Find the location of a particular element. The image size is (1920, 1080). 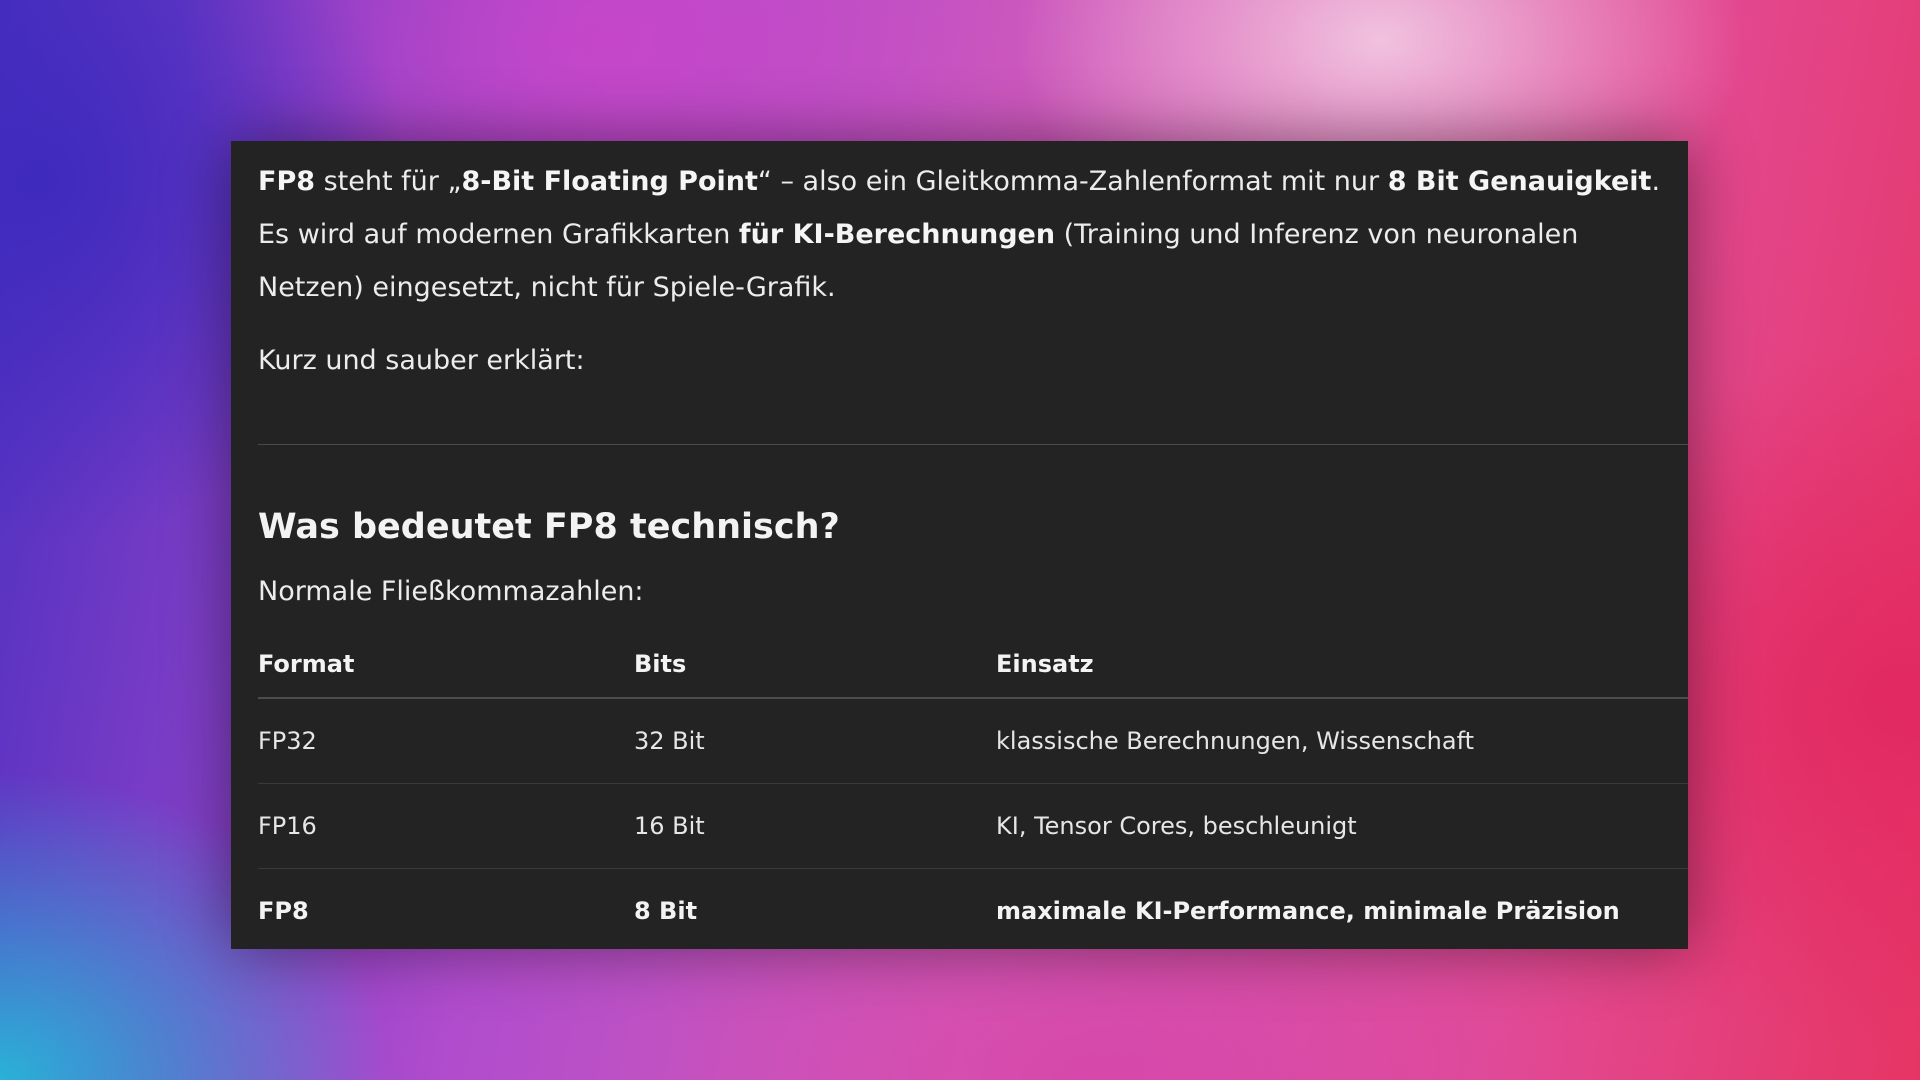

table-header-bits: Bits is located at coordinates (660, 664).